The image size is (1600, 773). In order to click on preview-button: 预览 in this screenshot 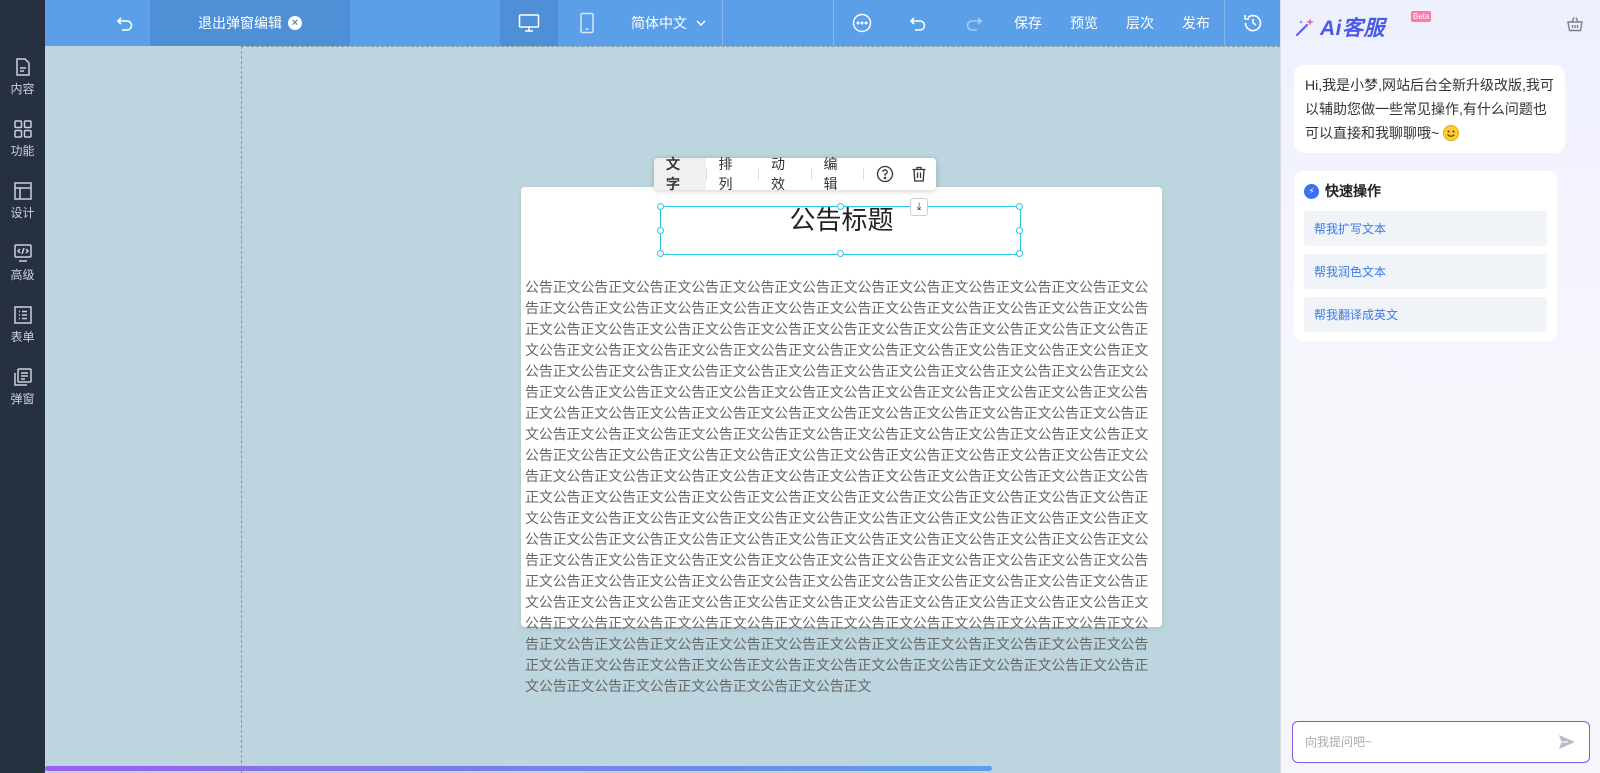, I will do `click(1084, 23)`.